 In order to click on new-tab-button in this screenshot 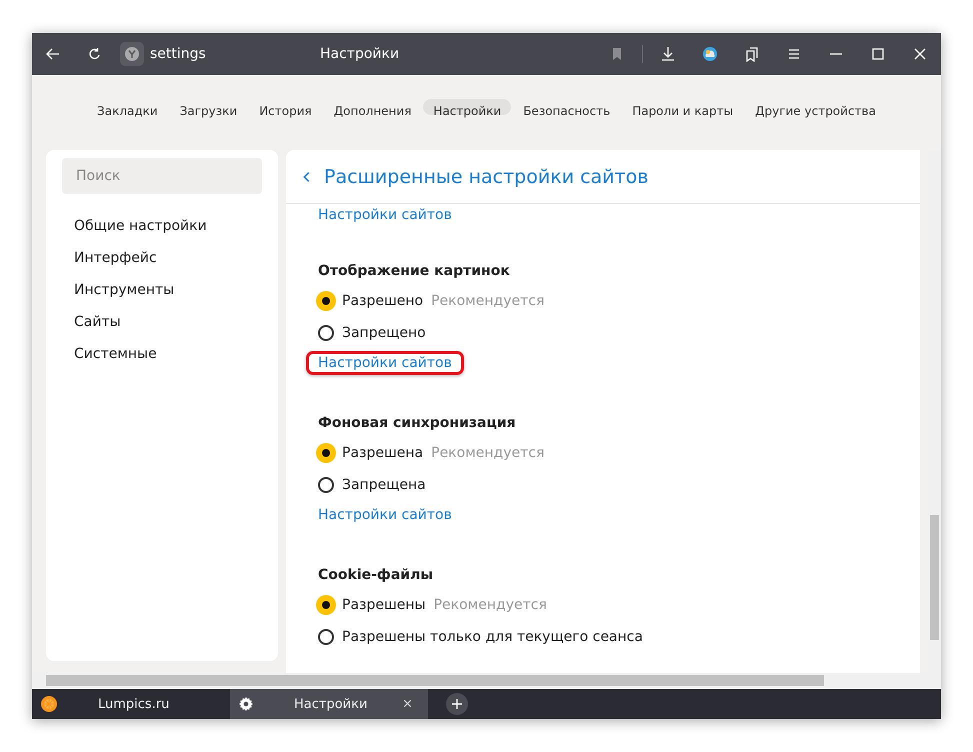, I will do `click(457, 704)`.